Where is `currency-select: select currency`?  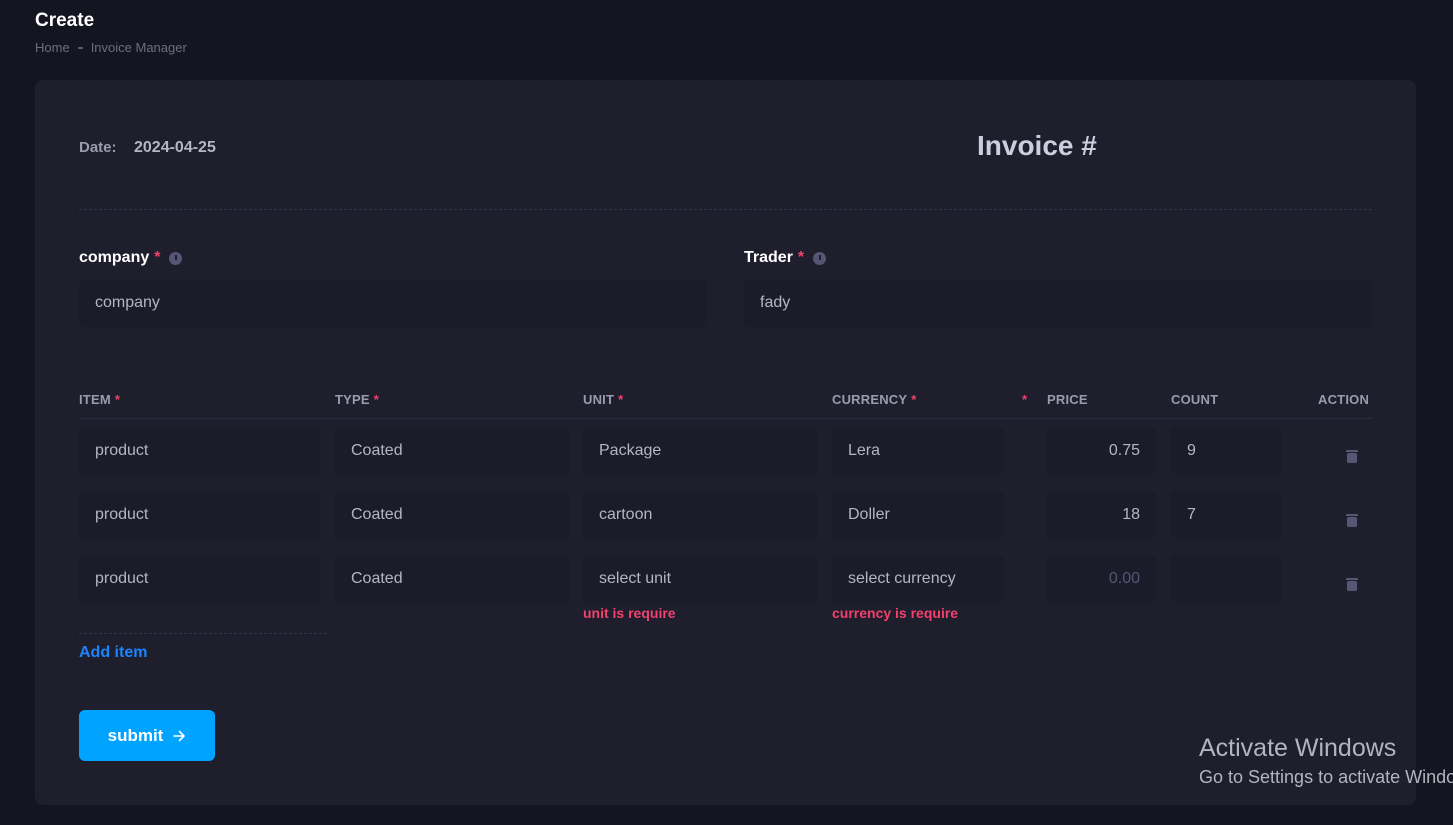 currency-select: select currency is located at coordinates (918, 579).